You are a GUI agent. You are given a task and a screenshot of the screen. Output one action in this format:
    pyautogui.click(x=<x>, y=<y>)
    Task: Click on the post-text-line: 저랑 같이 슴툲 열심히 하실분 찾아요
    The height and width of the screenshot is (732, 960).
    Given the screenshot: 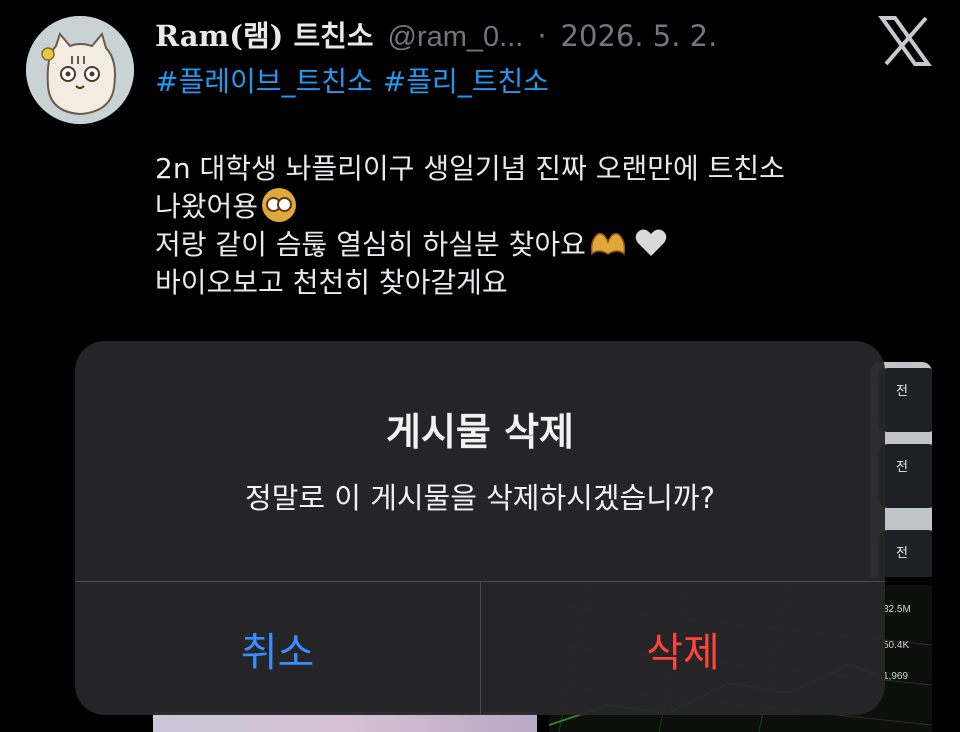 What is the action you would take?
    pyautogui.click(x=540, y=245)
    